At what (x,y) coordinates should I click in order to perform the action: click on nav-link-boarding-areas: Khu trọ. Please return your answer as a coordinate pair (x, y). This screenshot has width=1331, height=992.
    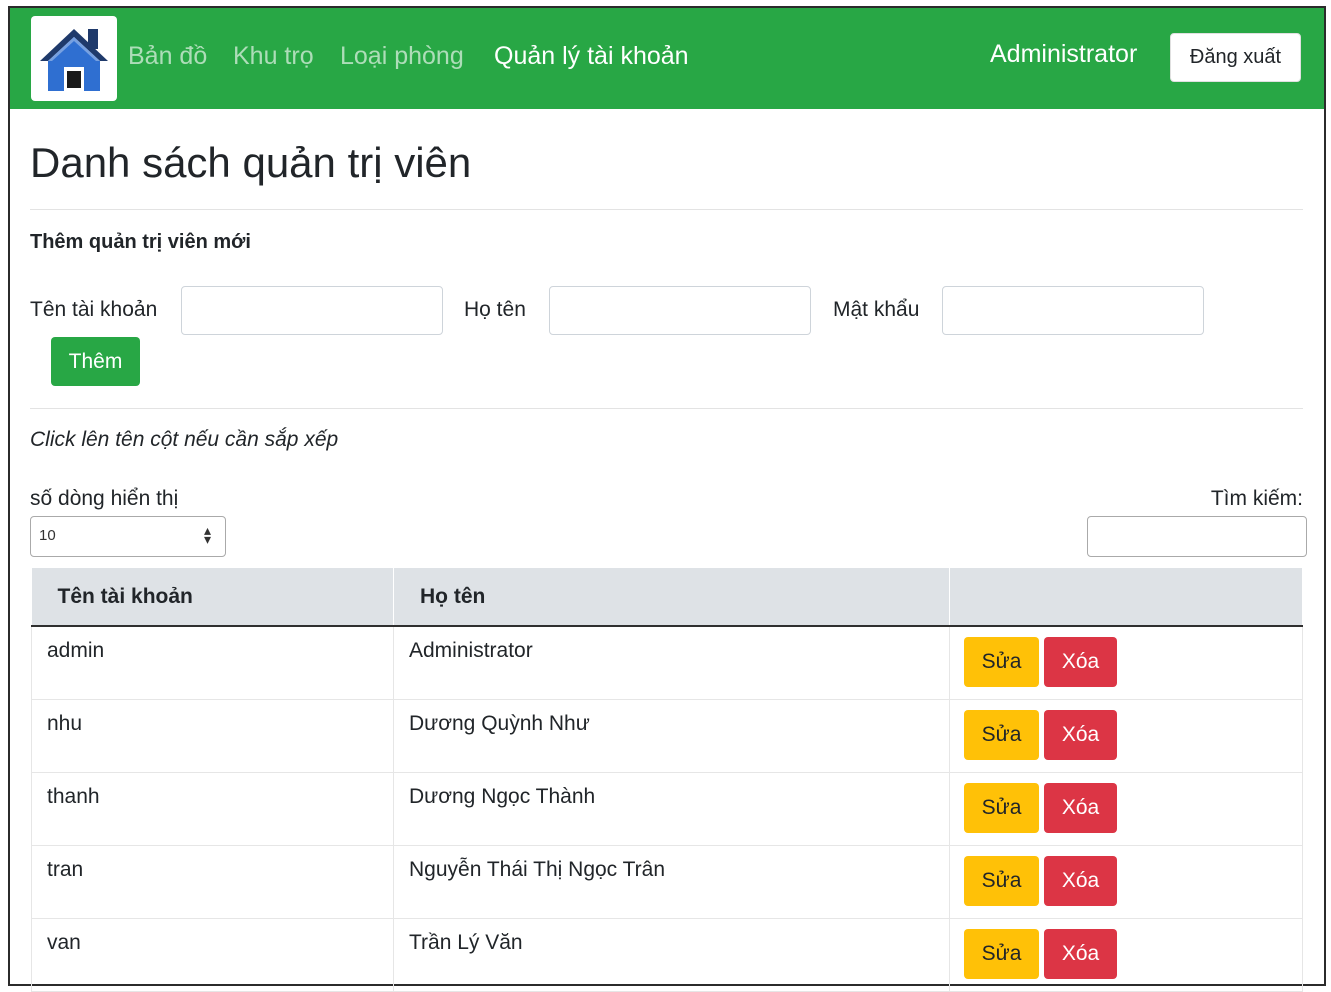
    Looking at the image, I should click on (273, 56).